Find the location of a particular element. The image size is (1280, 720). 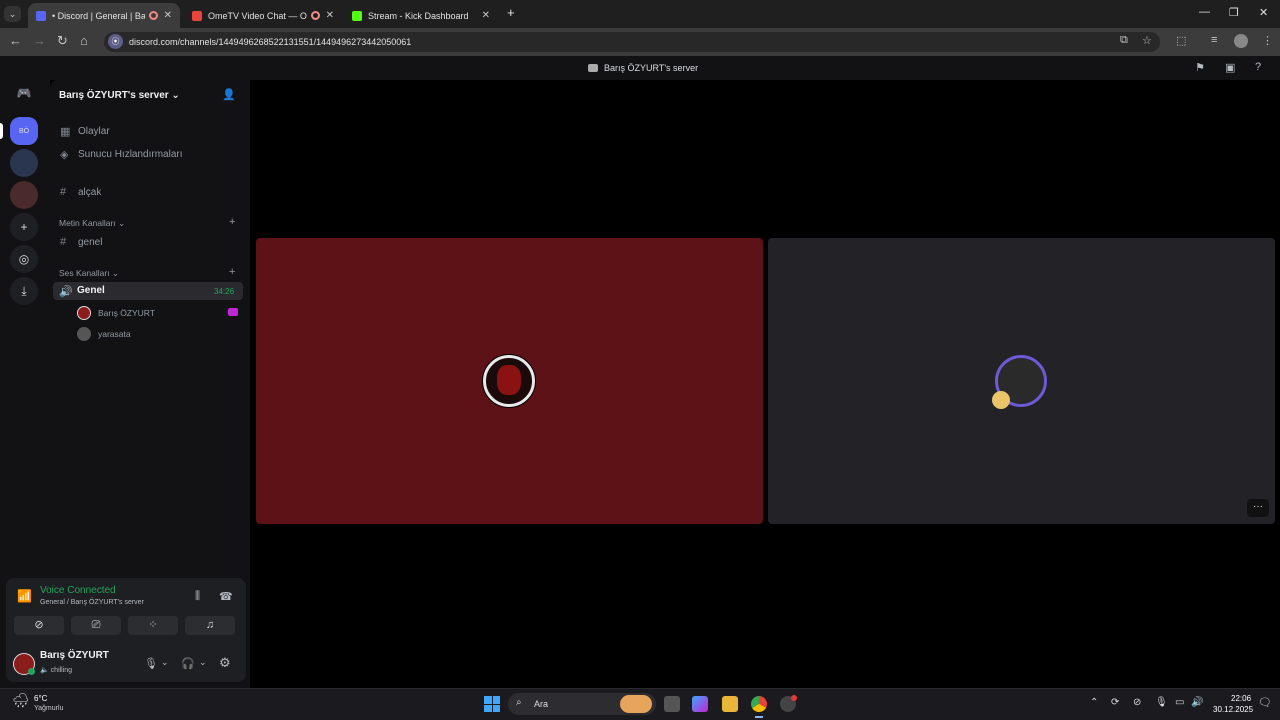

tab-discord: • Discord | General | Barış Ö ✕ is located at coordinates (104, 15).